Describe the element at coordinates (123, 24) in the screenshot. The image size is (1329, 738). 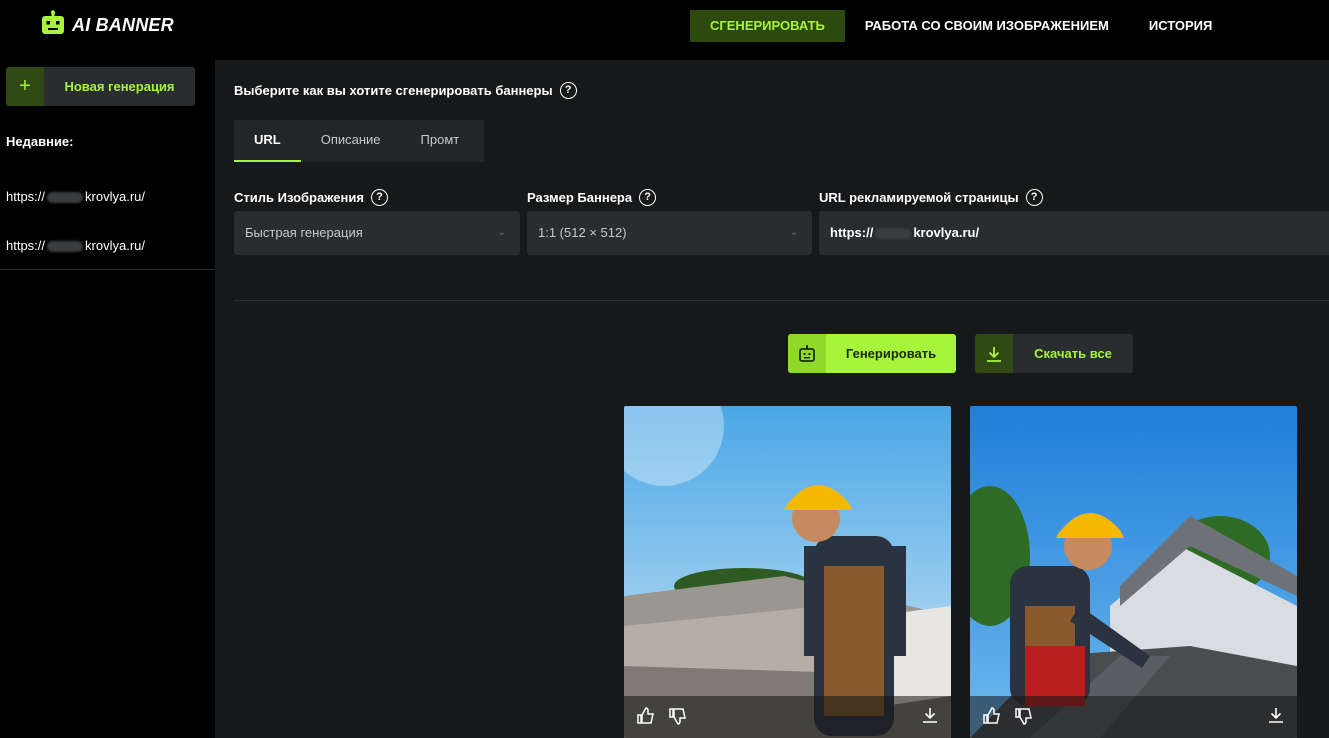
I see `logo-text: AI BANNER` at that location.